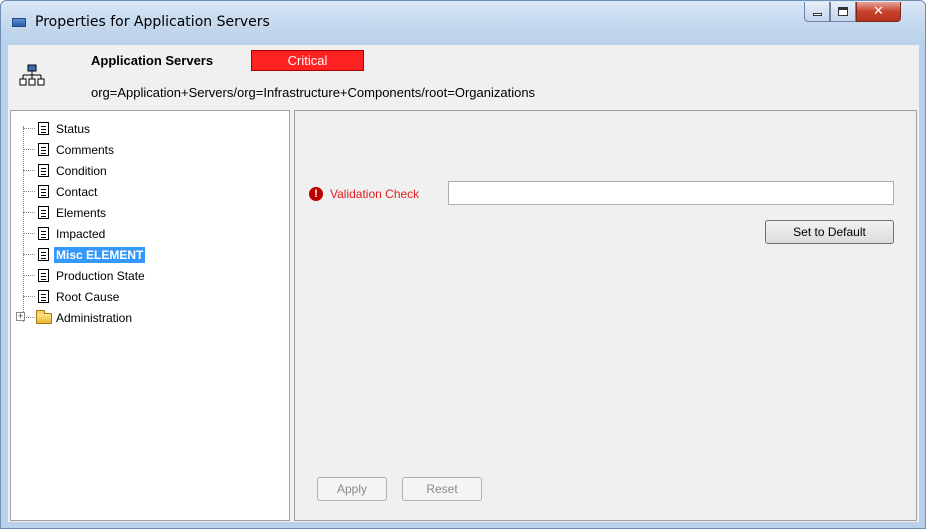 This screenshot has height=529, width=926. Describe the element at coordinates (152, 60) in the screenshot. I see `object-name: Application Servers` at that location.